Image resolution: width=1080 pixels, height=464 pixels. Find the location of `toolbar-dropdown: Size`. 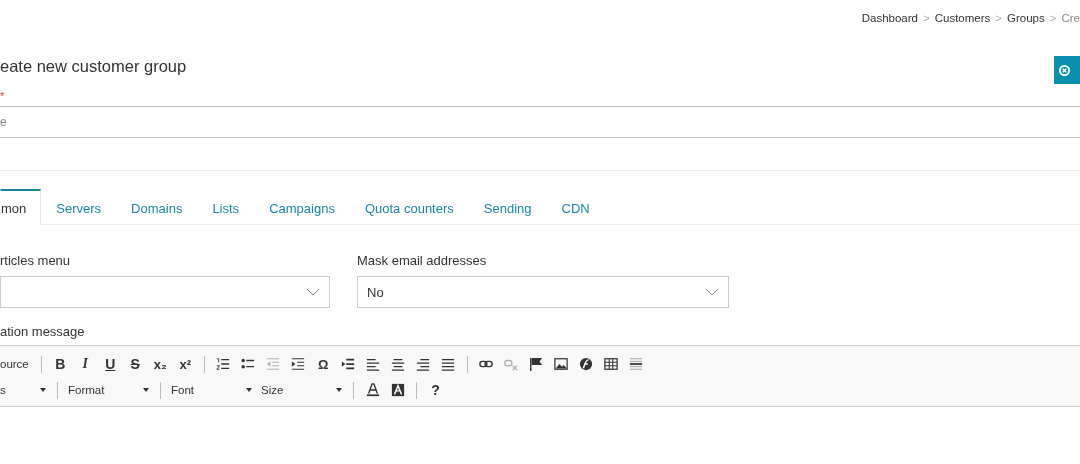

toolbar-dropdown: Size is located at coordinates (302, 390).